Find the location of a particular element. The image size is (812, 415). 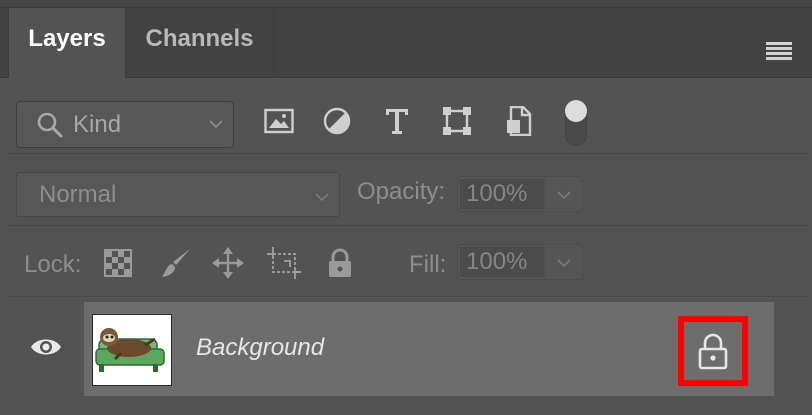

adjustment-filter-icon is located at coordinates (337, 121).